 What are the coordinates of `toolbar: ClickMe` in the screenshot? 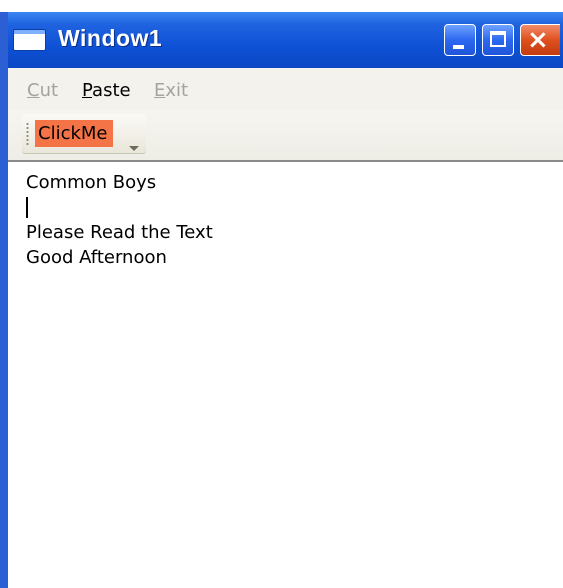 It's located at (84, 133).